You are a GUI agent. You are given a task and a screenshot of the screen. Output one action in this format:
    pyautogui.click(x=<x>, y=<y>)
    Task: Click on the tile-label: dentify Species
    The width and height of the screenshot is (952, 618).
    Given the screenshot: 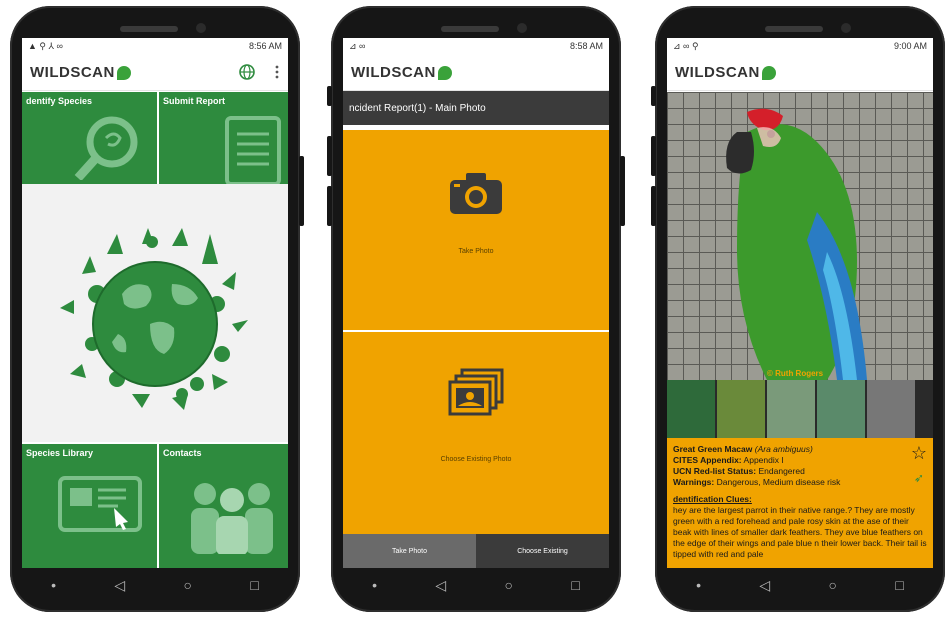 What is the action you would take?
    pyautogui.click(x=59, y=101)
    